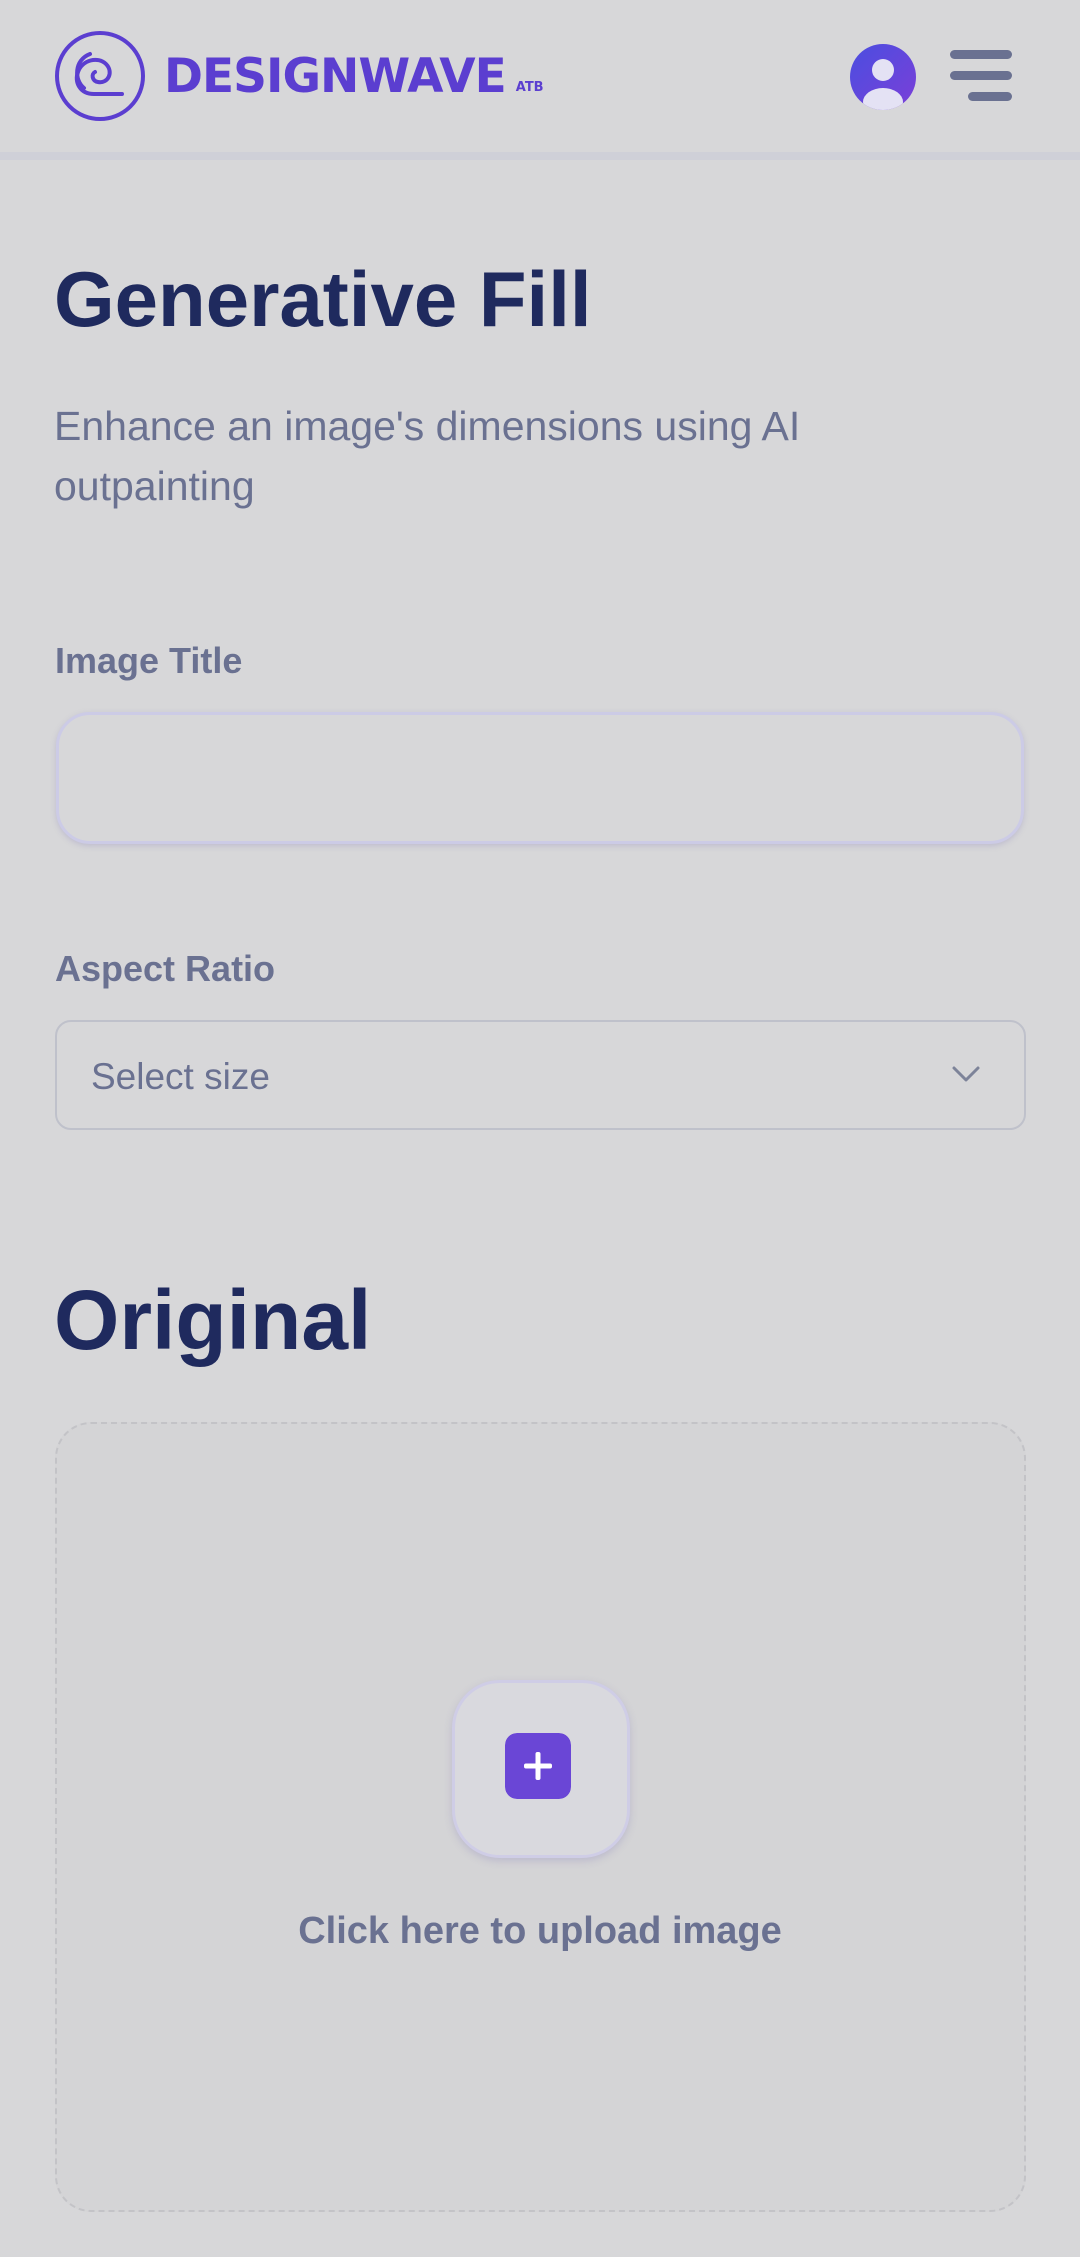 This screenshot has height=2257, width=1080. Describe the element at coordinates (981, 76) in the screenshot. I see `hamburger-menu-icon` at that location.